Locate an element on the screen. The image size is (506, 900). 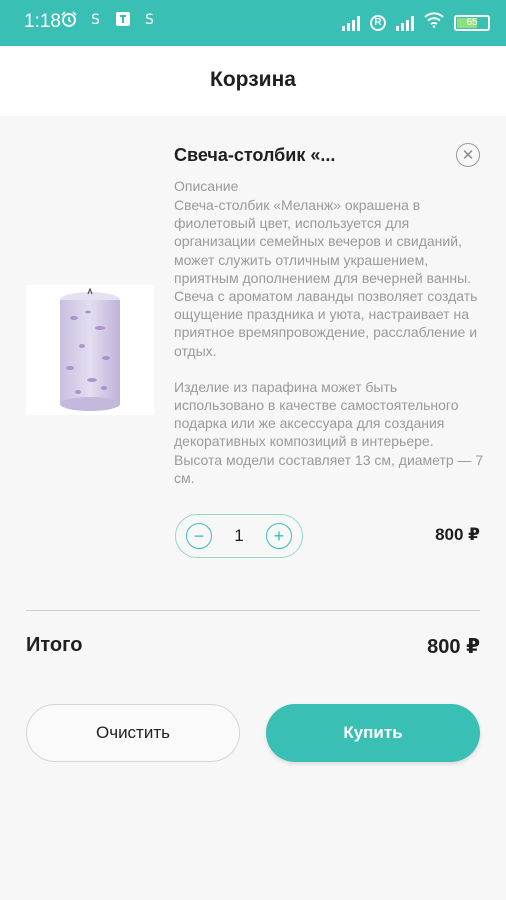
total-value: 800 ₽ is located at coordinates (453, 647).